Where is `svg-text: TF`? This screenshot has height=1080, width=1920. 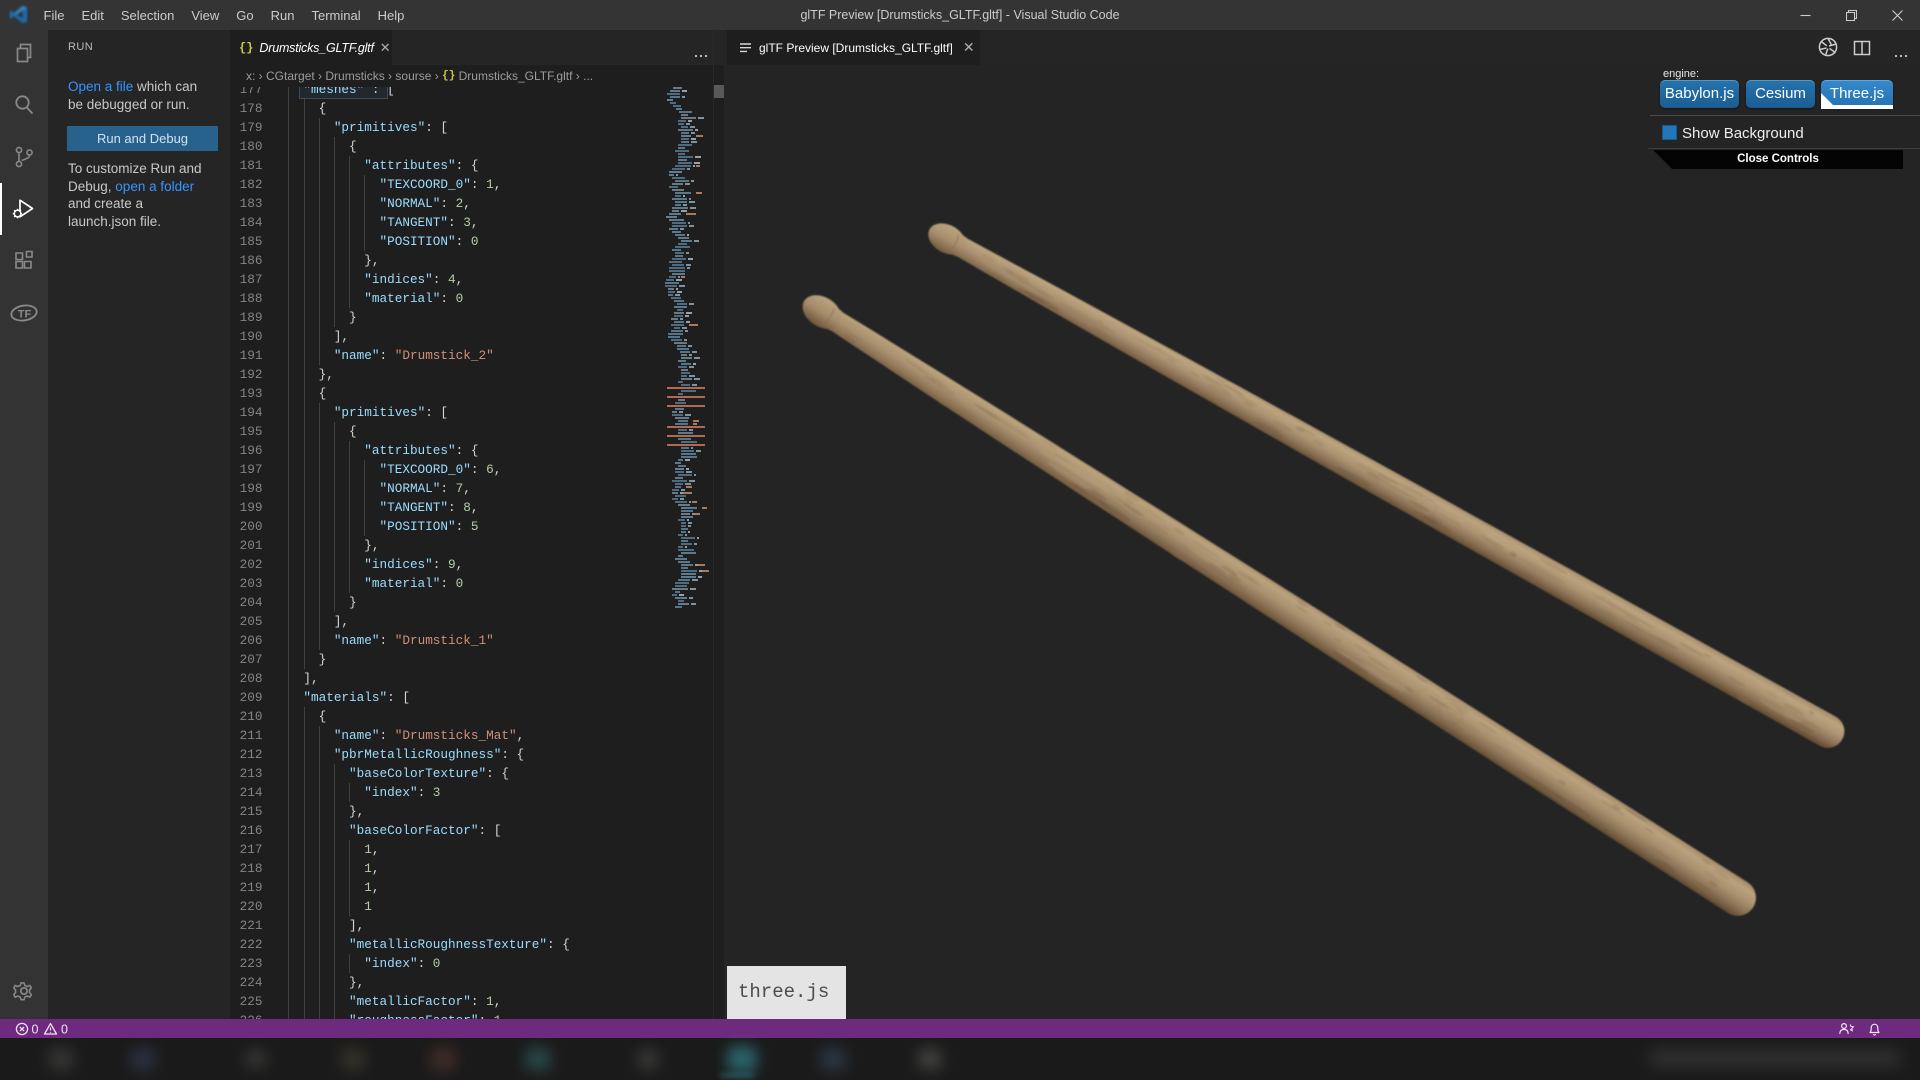
svg-text: TF is located at coordinates (25, 314).